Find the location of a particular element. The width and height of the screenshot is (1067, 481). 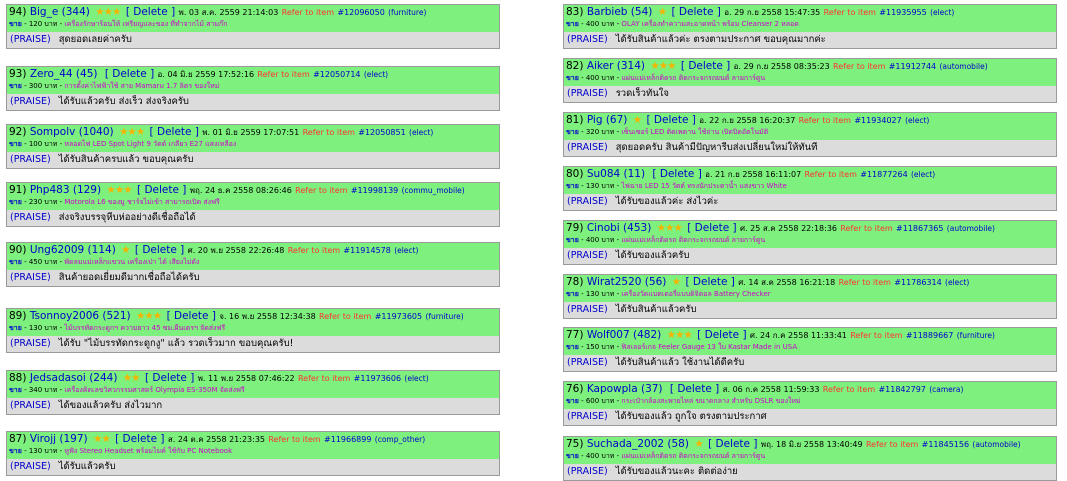

entry-number: 92) is located at coordinates (18, 132).